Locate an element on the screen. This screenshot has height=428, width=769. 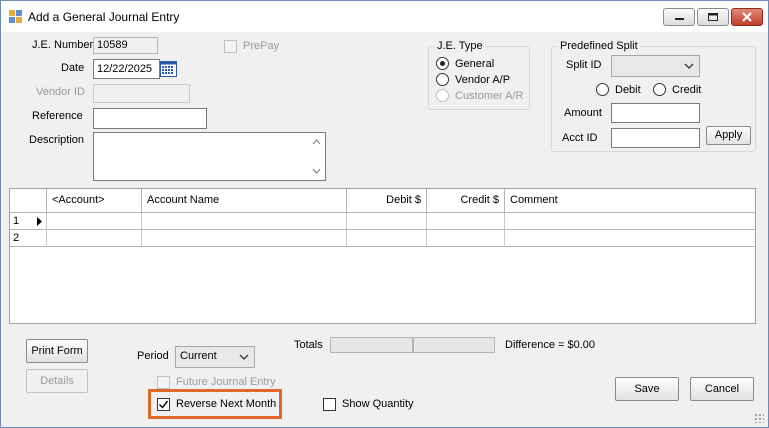
split-debit-label: Debit is located at coordinates (628, 90).